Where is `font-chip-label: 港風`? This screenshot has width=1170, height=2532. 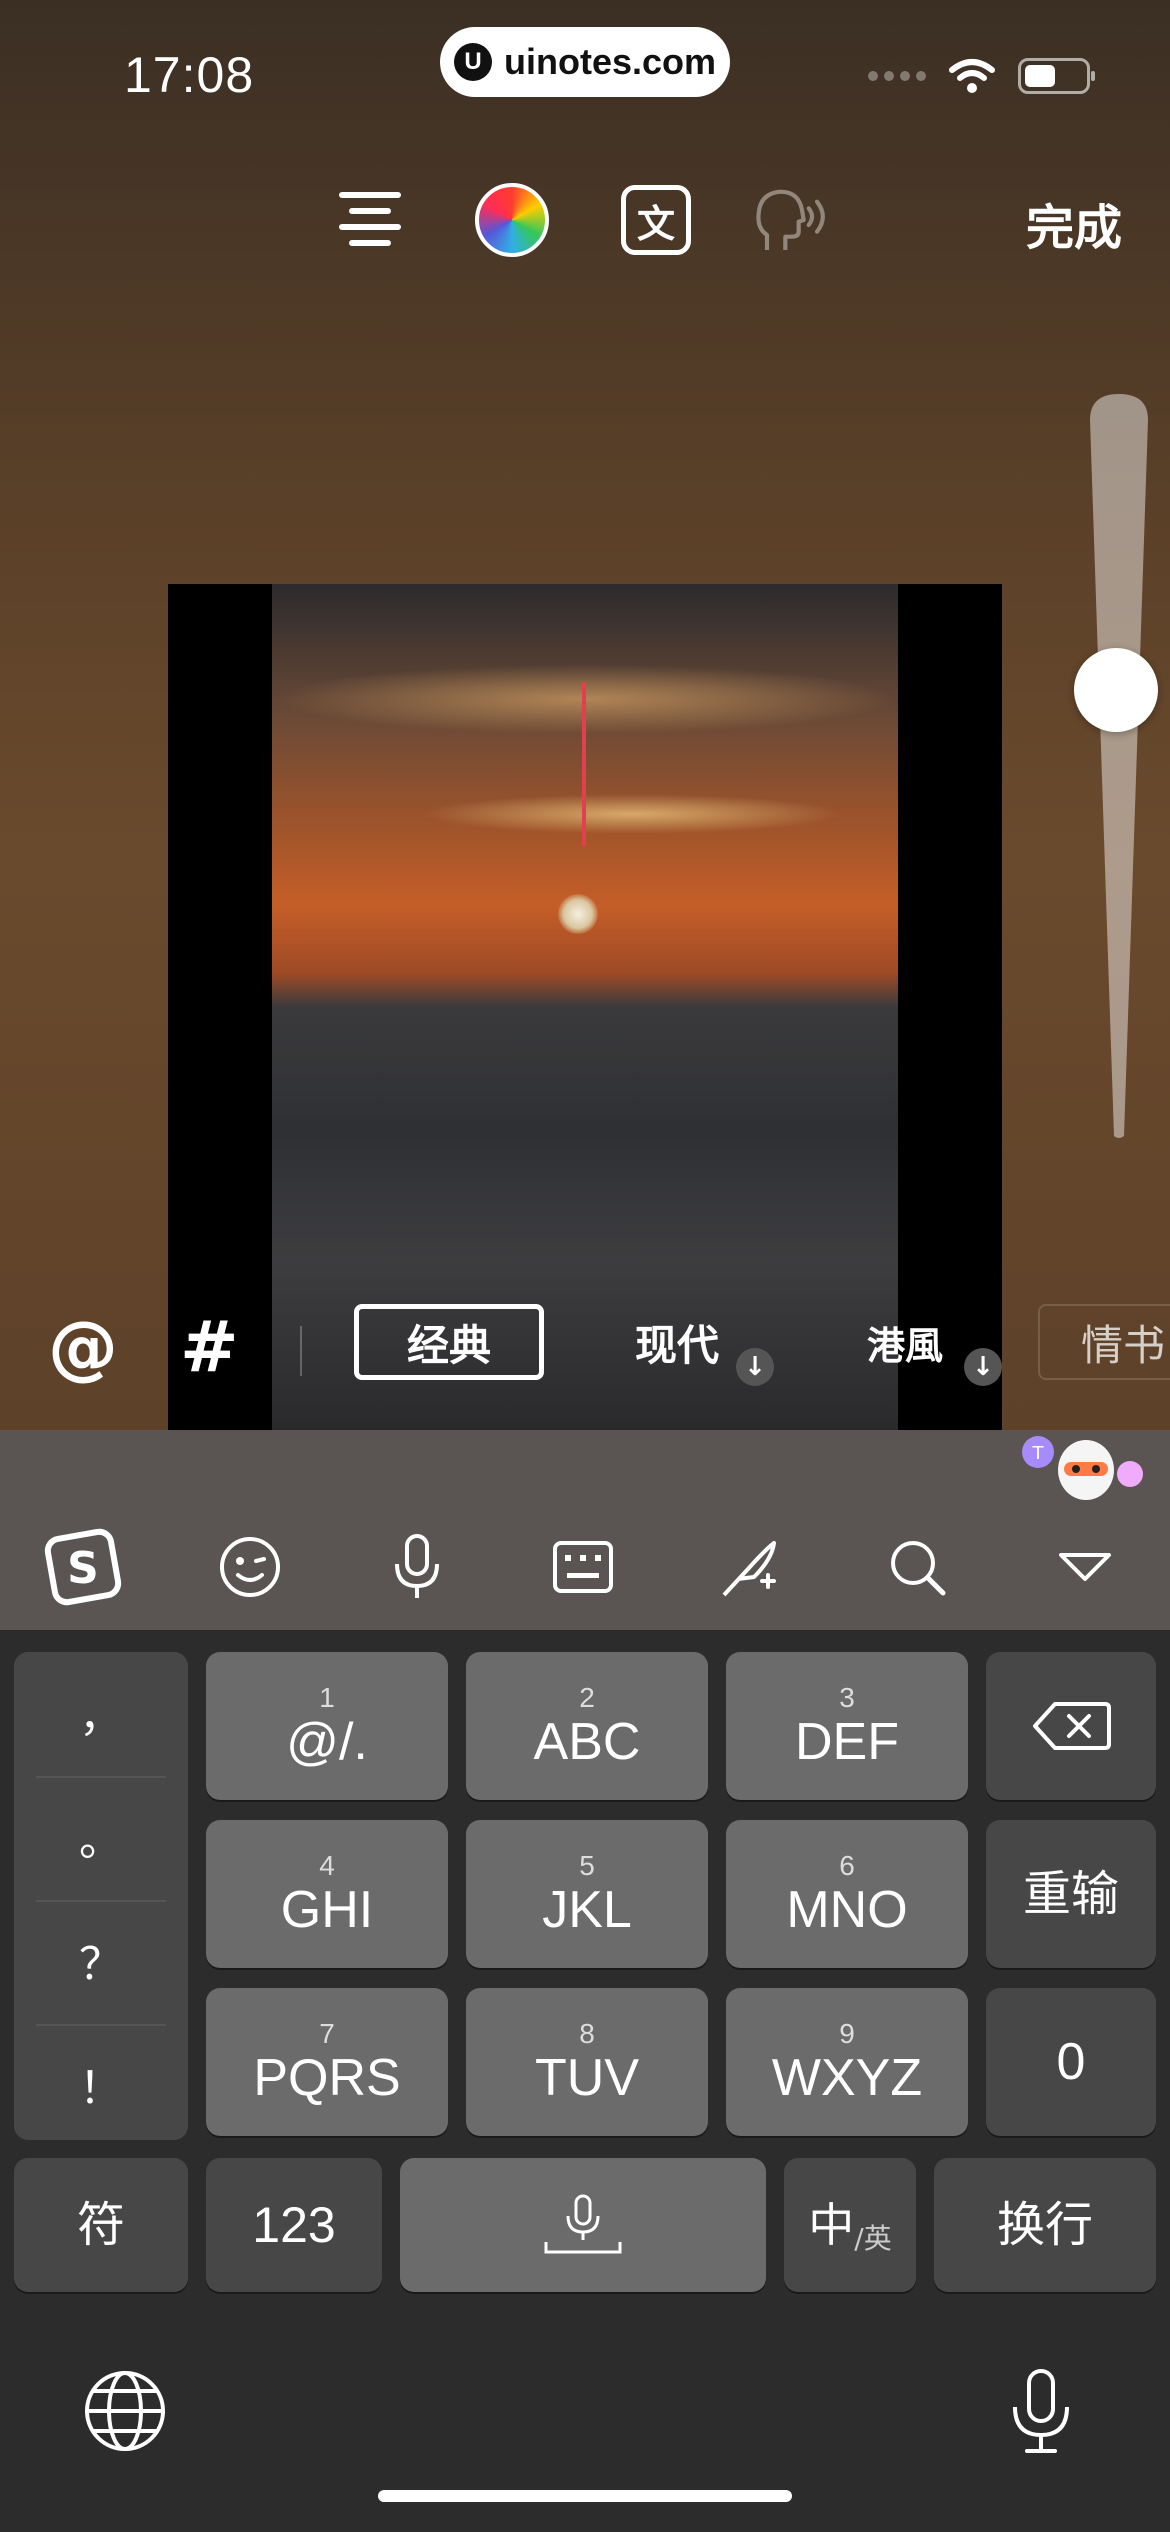 font-chip-label: 港風 is located at coordinates (904, 1345).